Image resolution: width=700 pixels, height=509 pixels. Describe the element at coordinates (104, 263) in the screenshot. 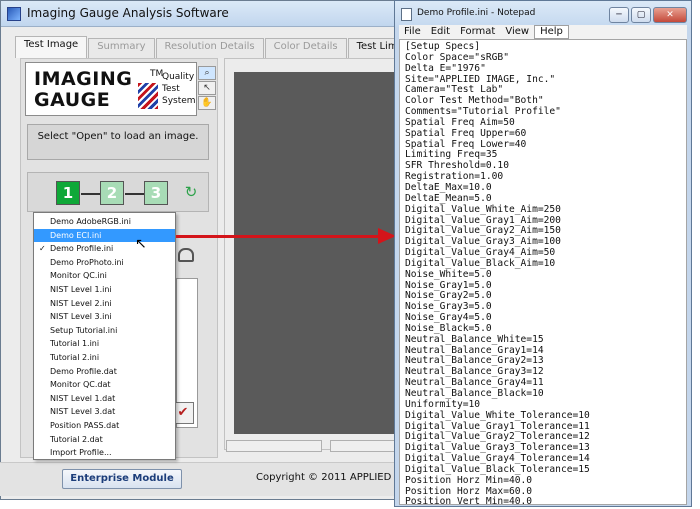

I see `menu-item-demo-prophoto: Demo ProPhoto.ini` at that location.